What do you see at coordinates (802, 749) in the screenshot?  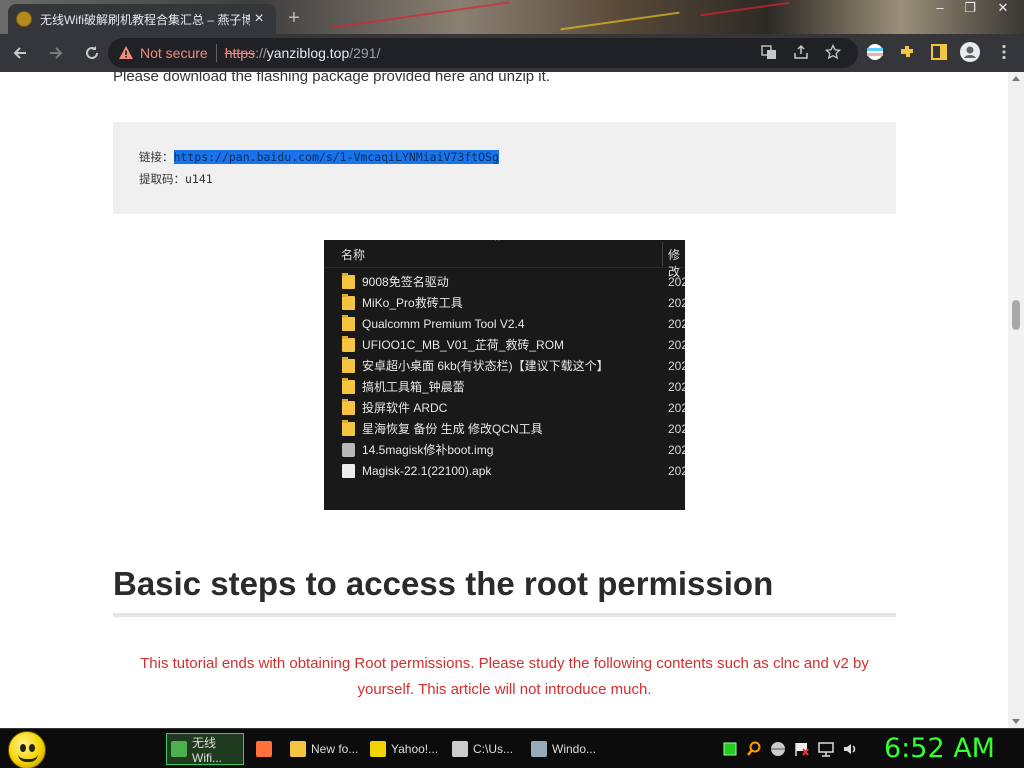 I see `tray-flag-icon` at bounding box center [802, 749].